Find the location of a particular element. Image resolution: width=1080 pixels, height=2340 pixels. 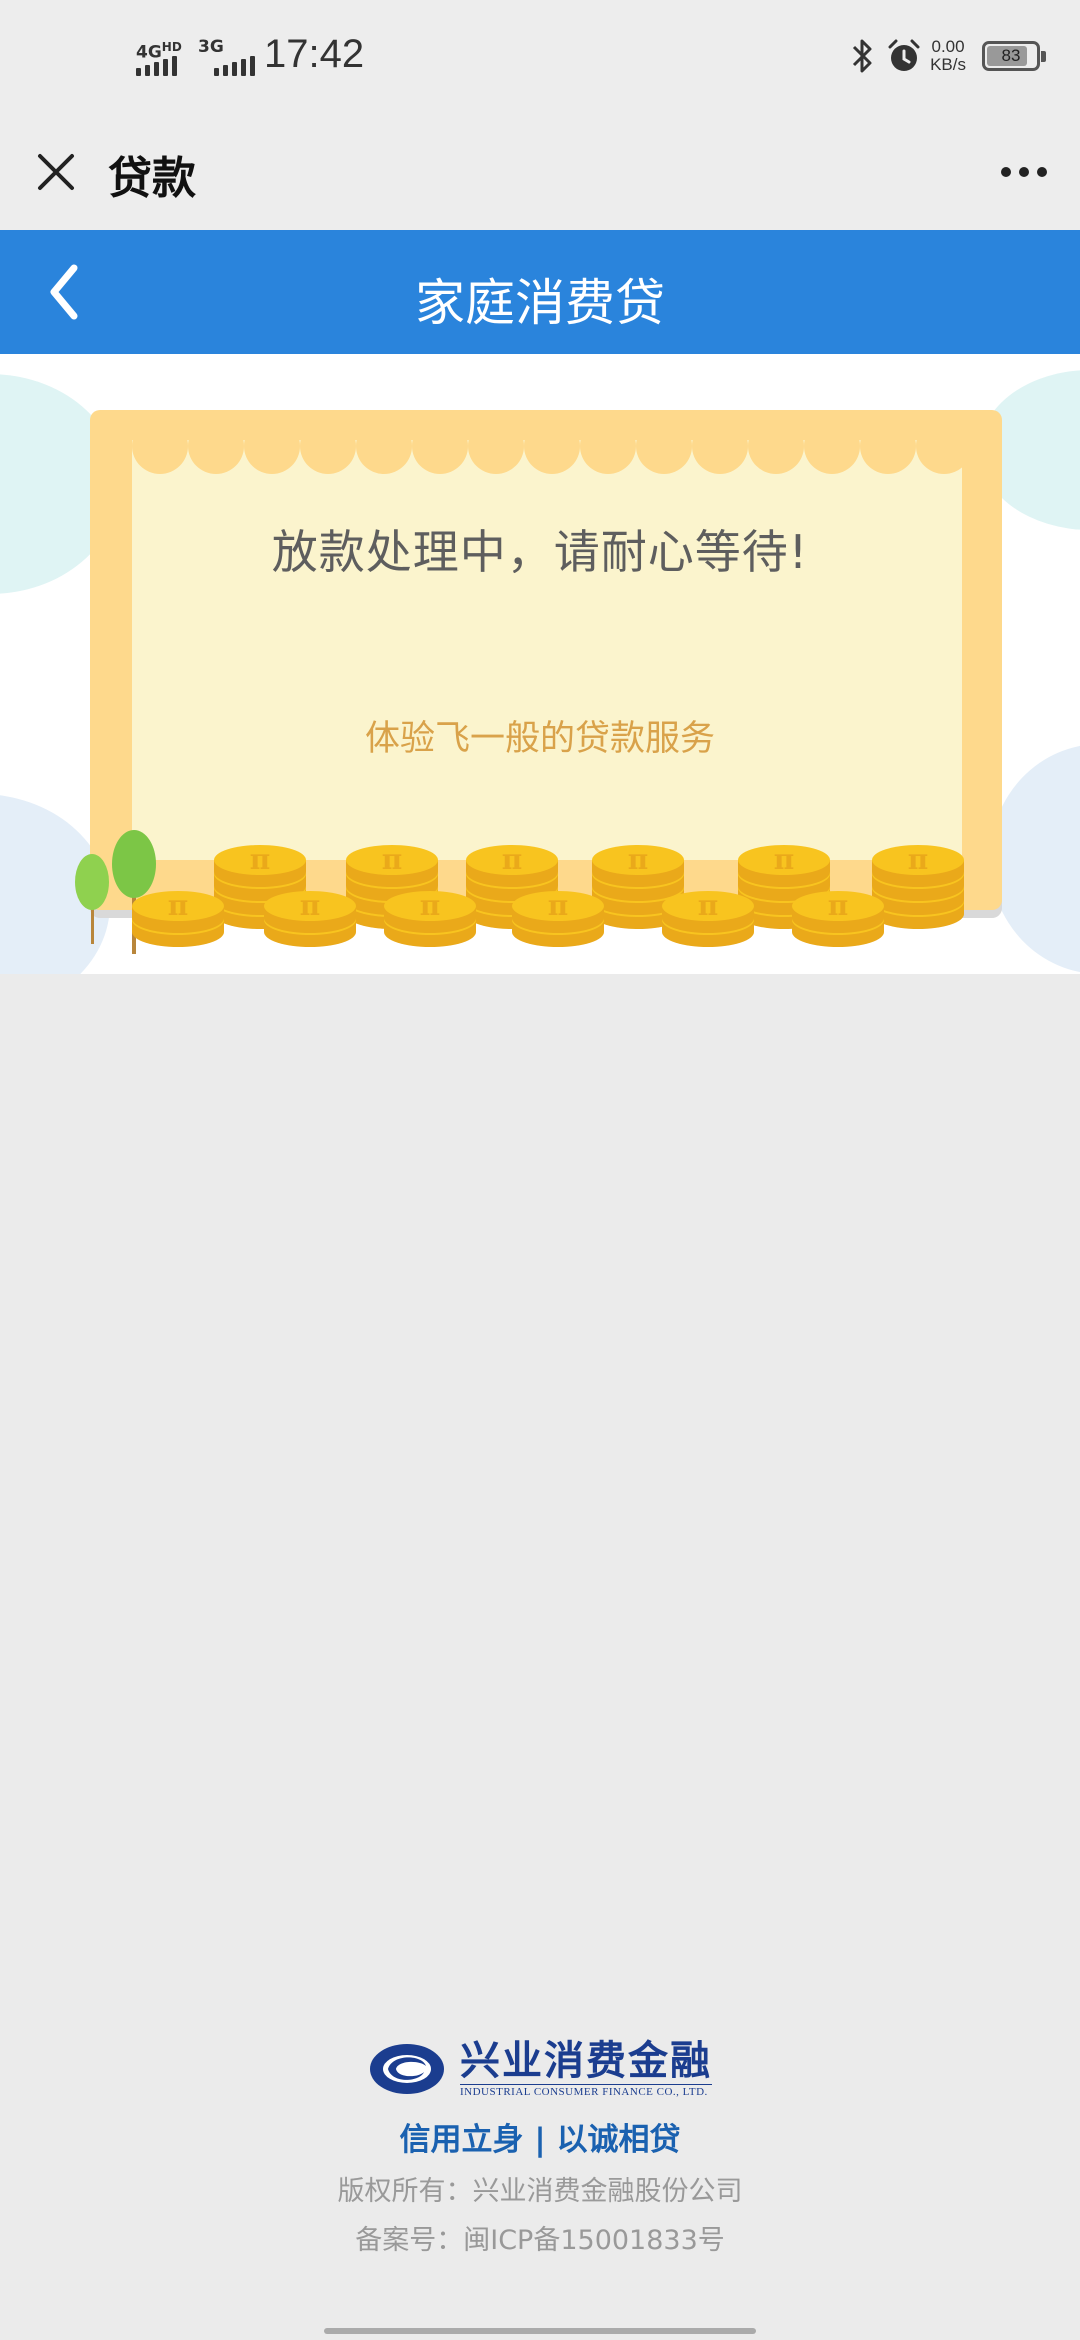

scallop-border is located at coordinates (547, 457).